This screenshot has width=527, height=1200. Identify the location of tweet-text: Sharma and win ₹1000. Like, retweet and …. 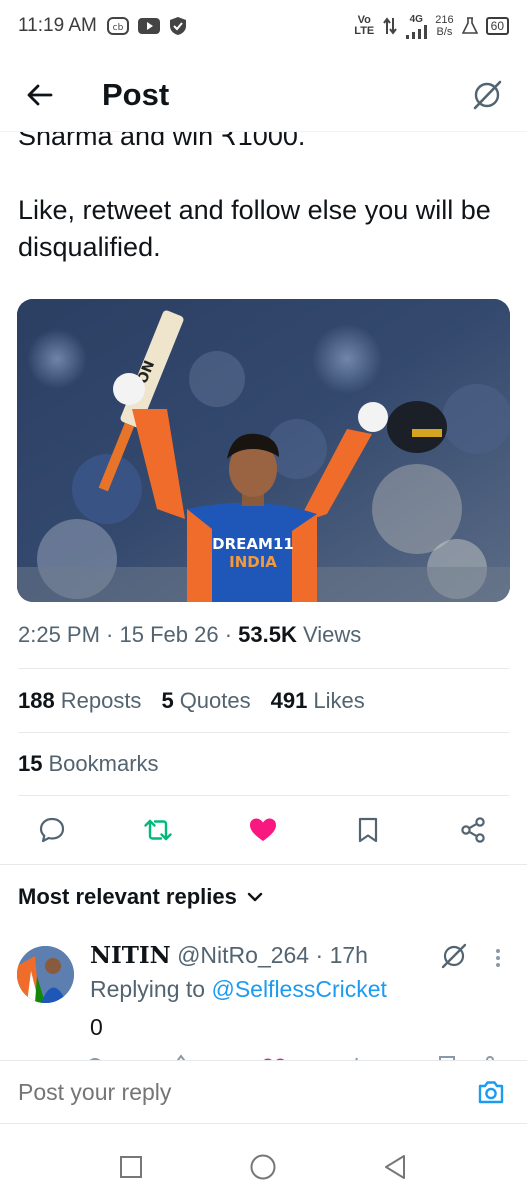
(265, 210).